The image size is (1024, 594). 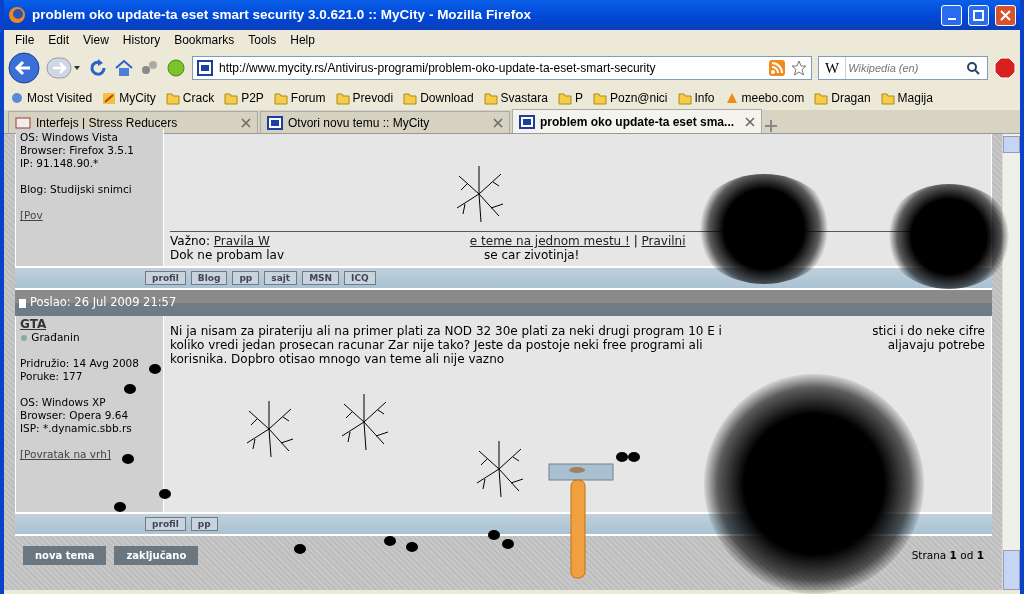 What do you see at coordinates (973, 68) in the screenshot?
I see `search-icon` at bounding box center [973, 68].